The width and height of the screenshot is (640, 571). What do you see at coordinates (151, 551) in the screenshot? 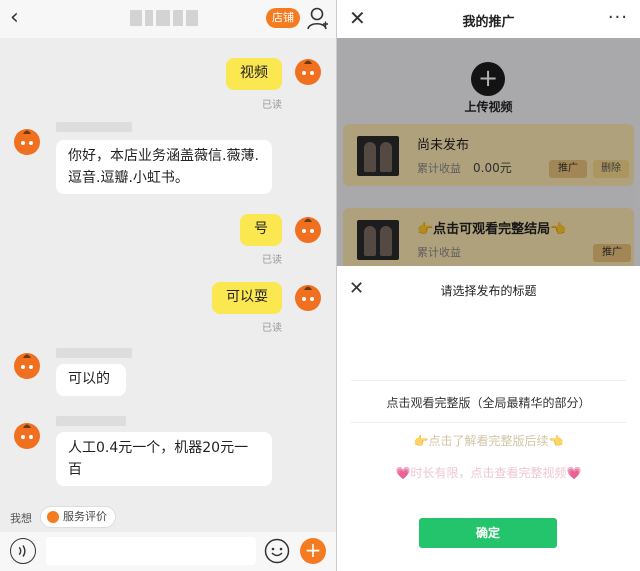
I see `message-input` at bounding box center [151, 551].